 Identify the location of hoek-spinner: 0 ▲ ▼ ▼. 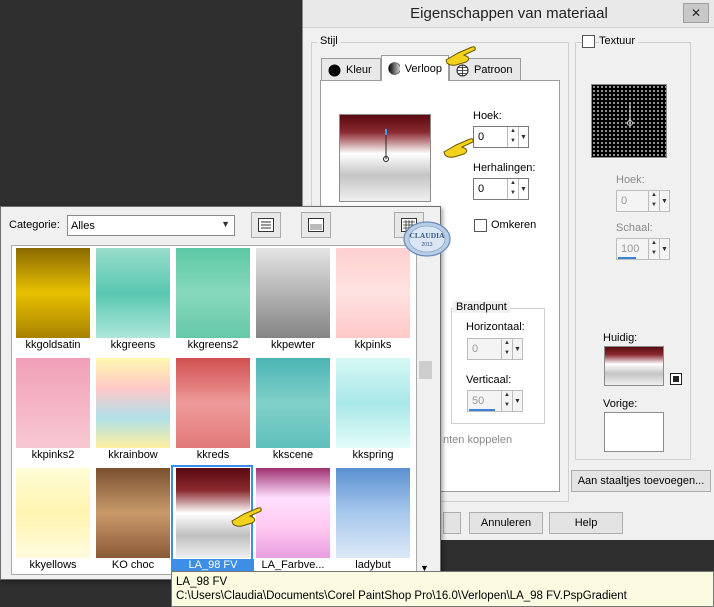
(501, 137).